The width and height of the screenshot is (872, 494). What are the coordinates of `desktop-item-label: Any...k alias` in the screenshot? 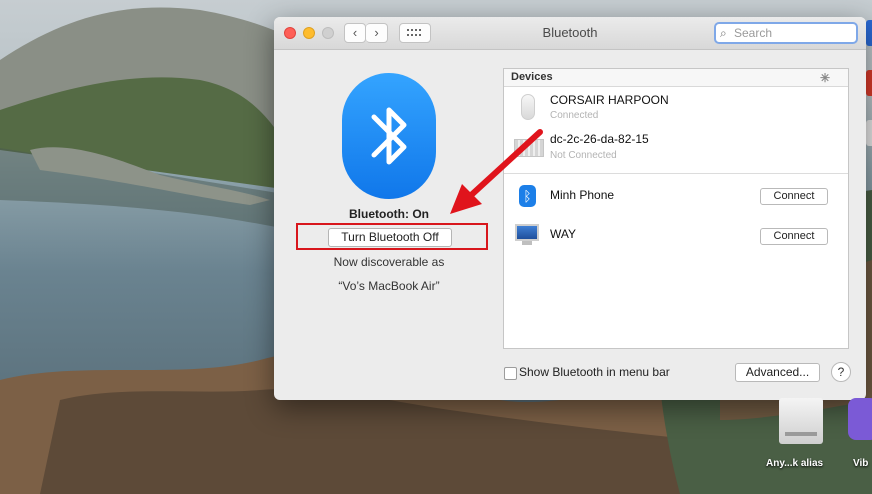 It's located at (794, 463).